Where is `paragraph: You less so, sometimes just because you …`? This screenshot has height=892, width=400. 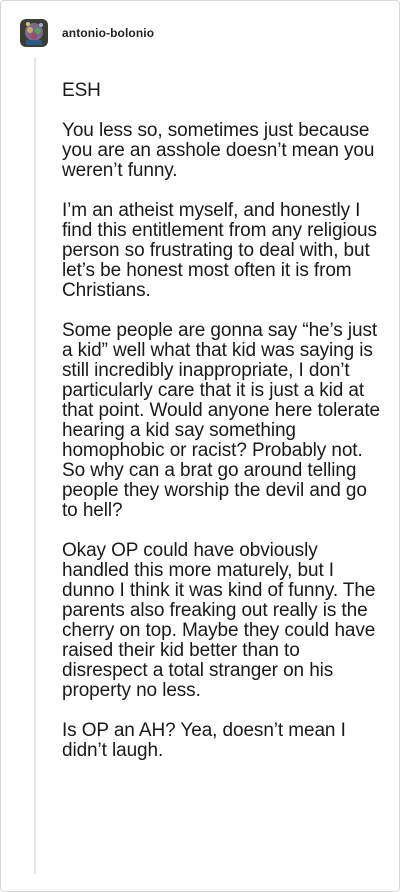 paragraph: You less so, sometimes just because you … is located at coordinates (218, 150).